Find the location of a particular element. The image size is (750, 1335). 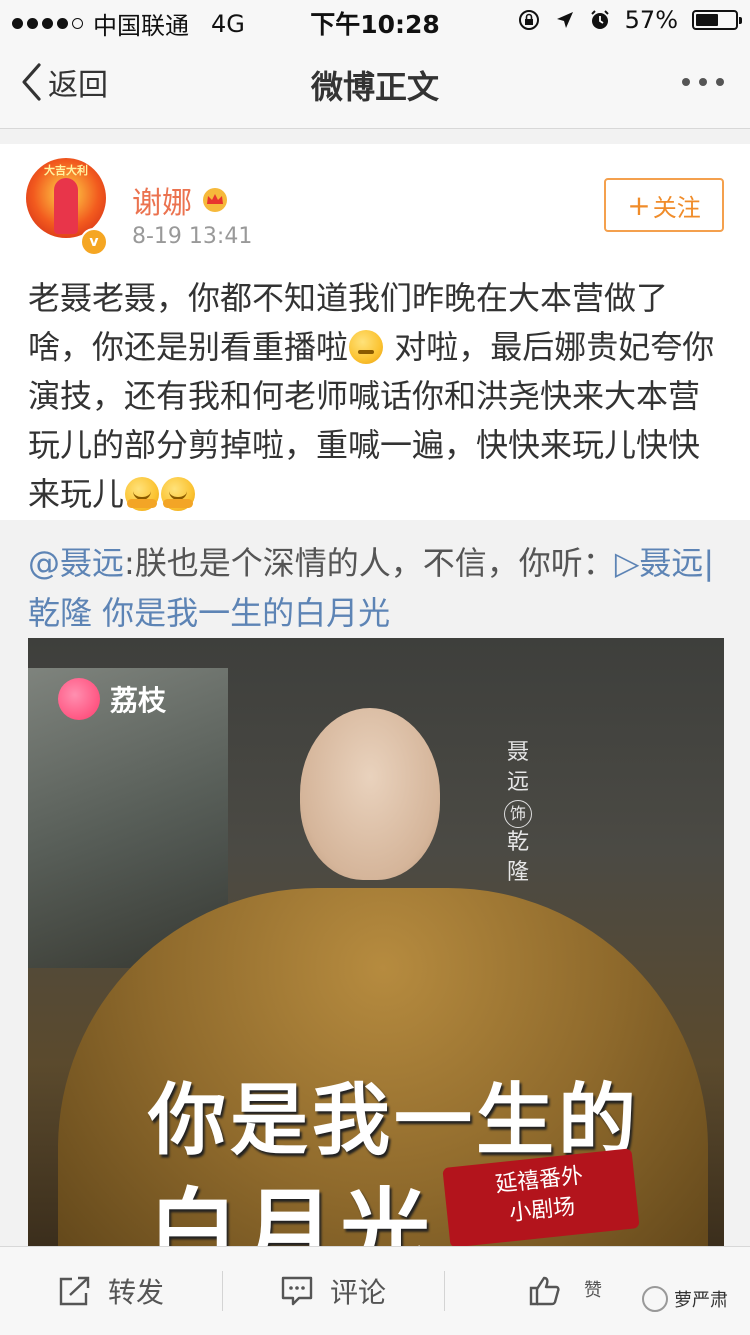

head-shape is located at coordinates (370, 794).